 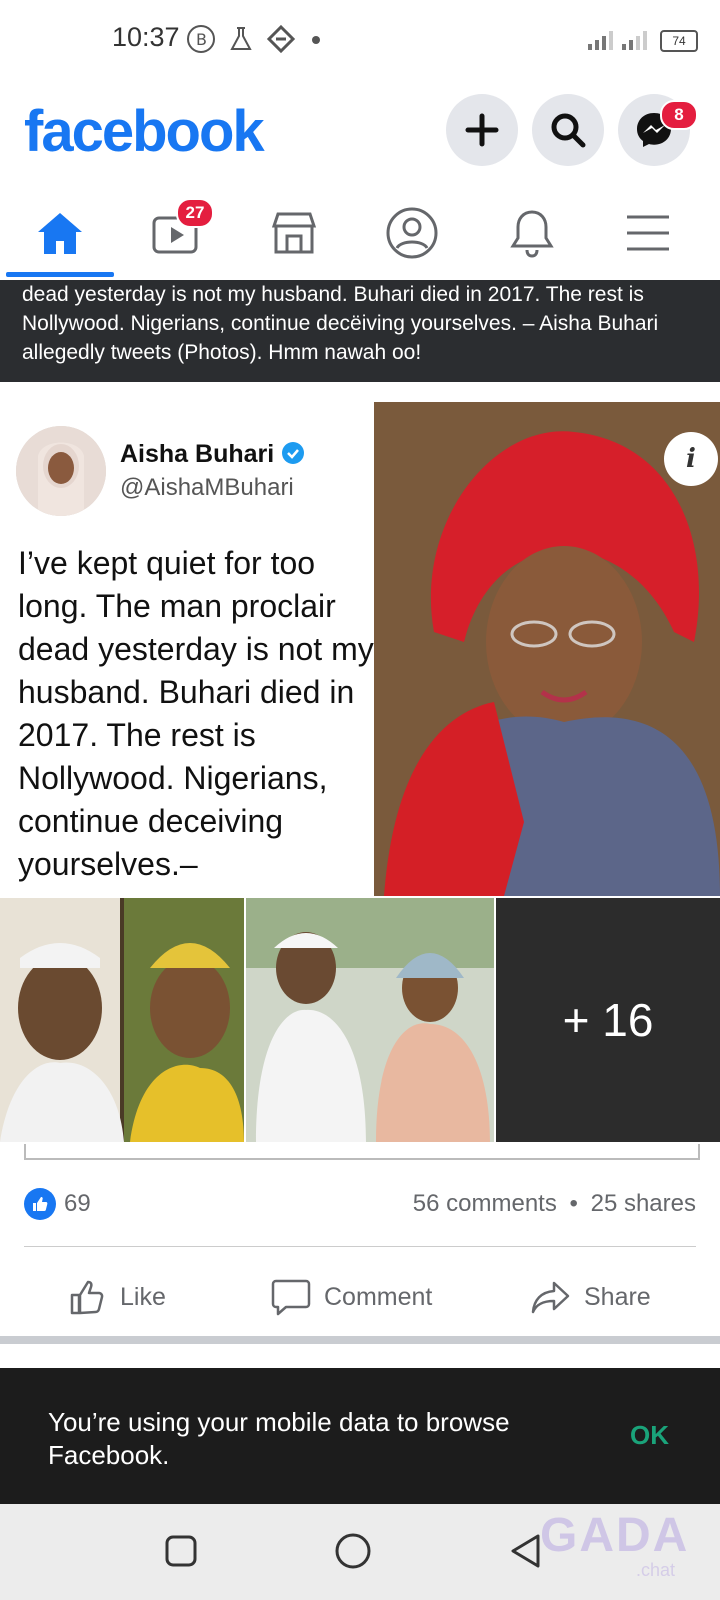 What do you see at coordinates (176, 233) in the screenshot?
I see `tab-video` at bounding box center [176, 233].